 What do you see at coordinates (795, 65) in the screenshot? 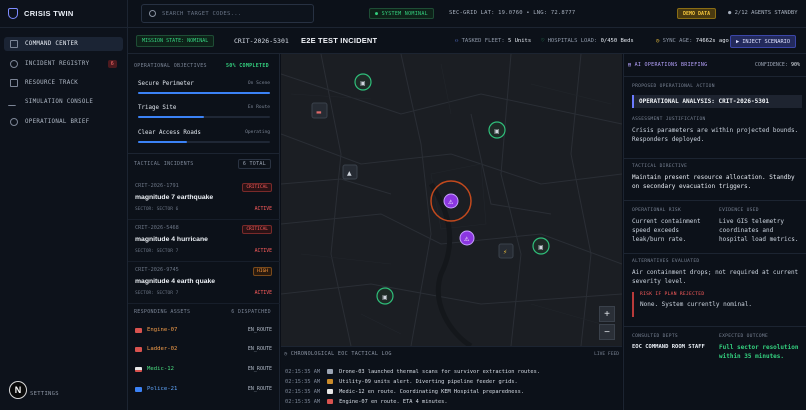
I see `confidence-value: 90%` at bounding box center [795, 65].